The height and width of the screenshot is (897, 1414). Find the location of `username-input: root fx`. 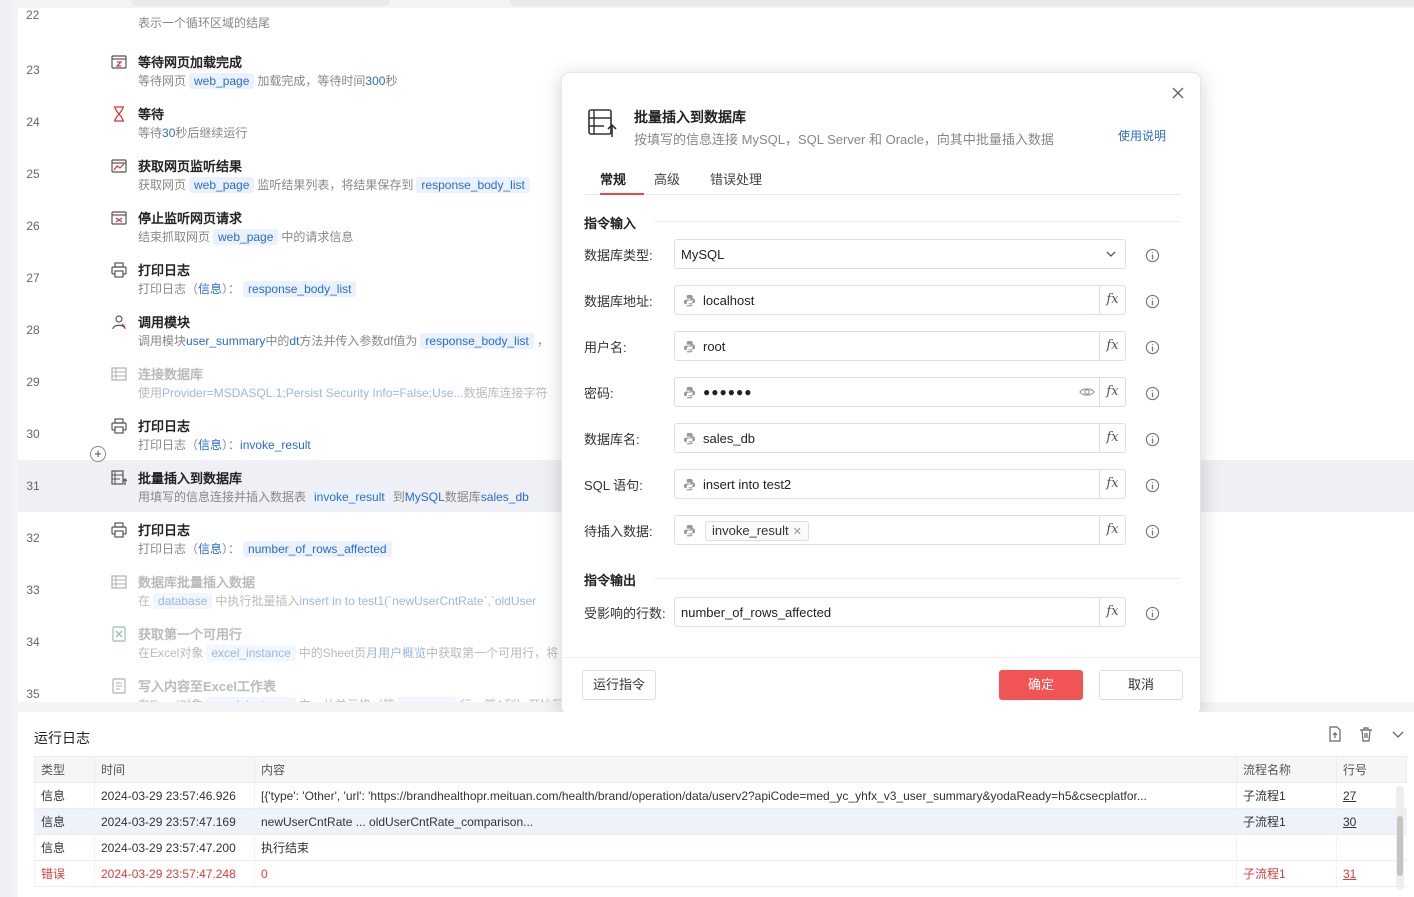

username-input: root fx is located at coordinates (900, 346).